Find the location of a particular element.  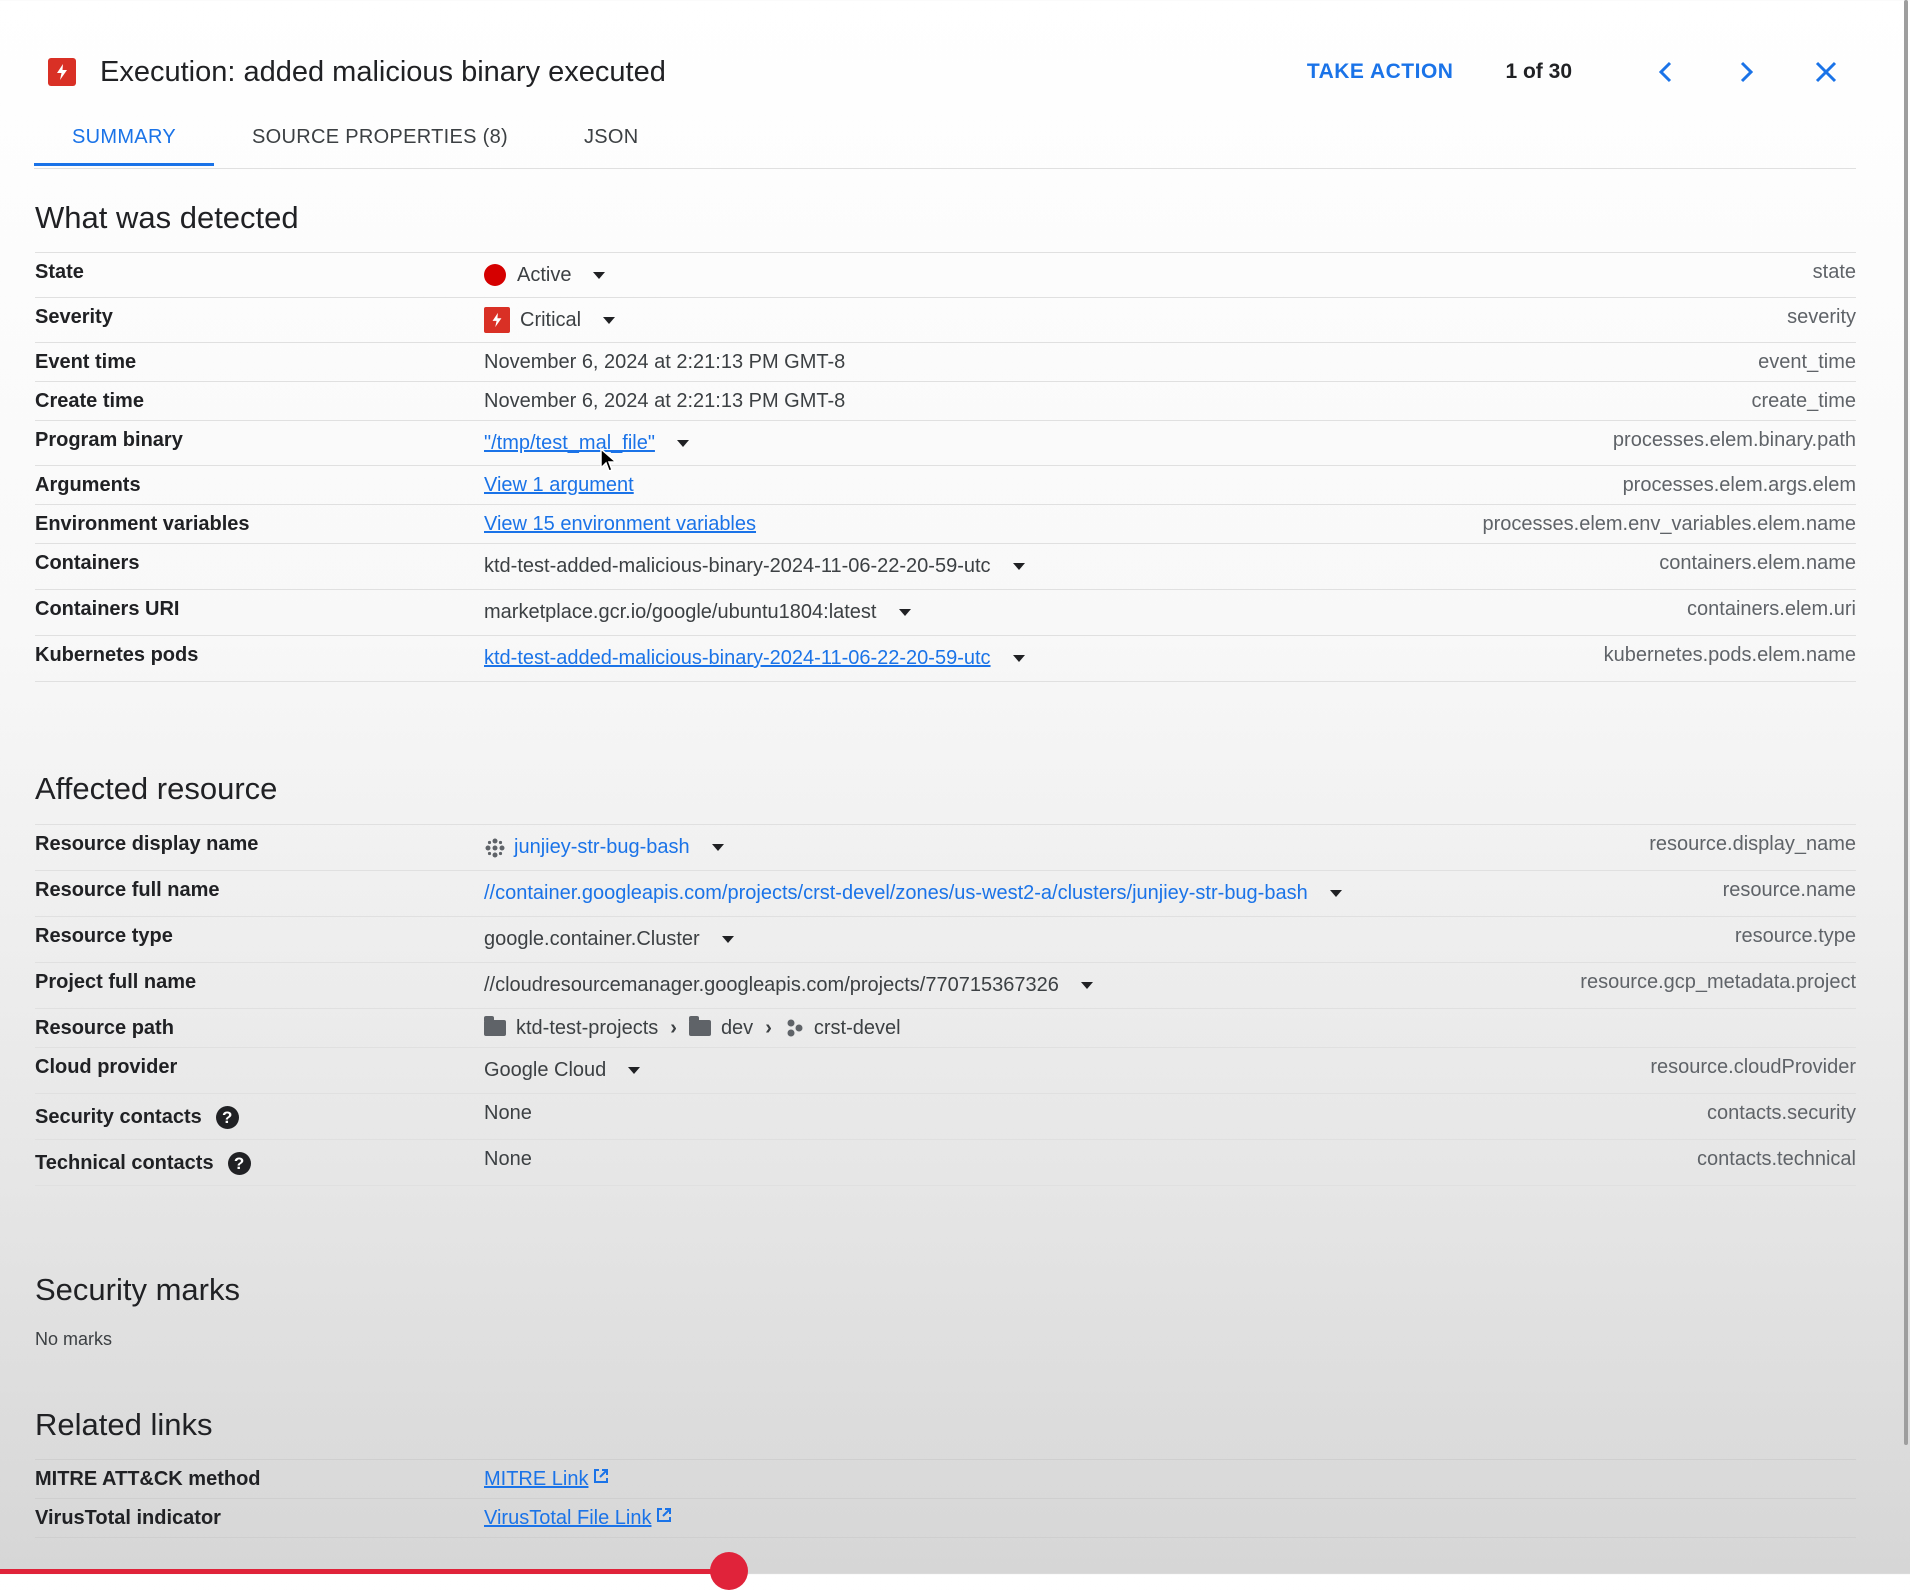

severity-dropdown-caret is located at coordinates (609, 320).